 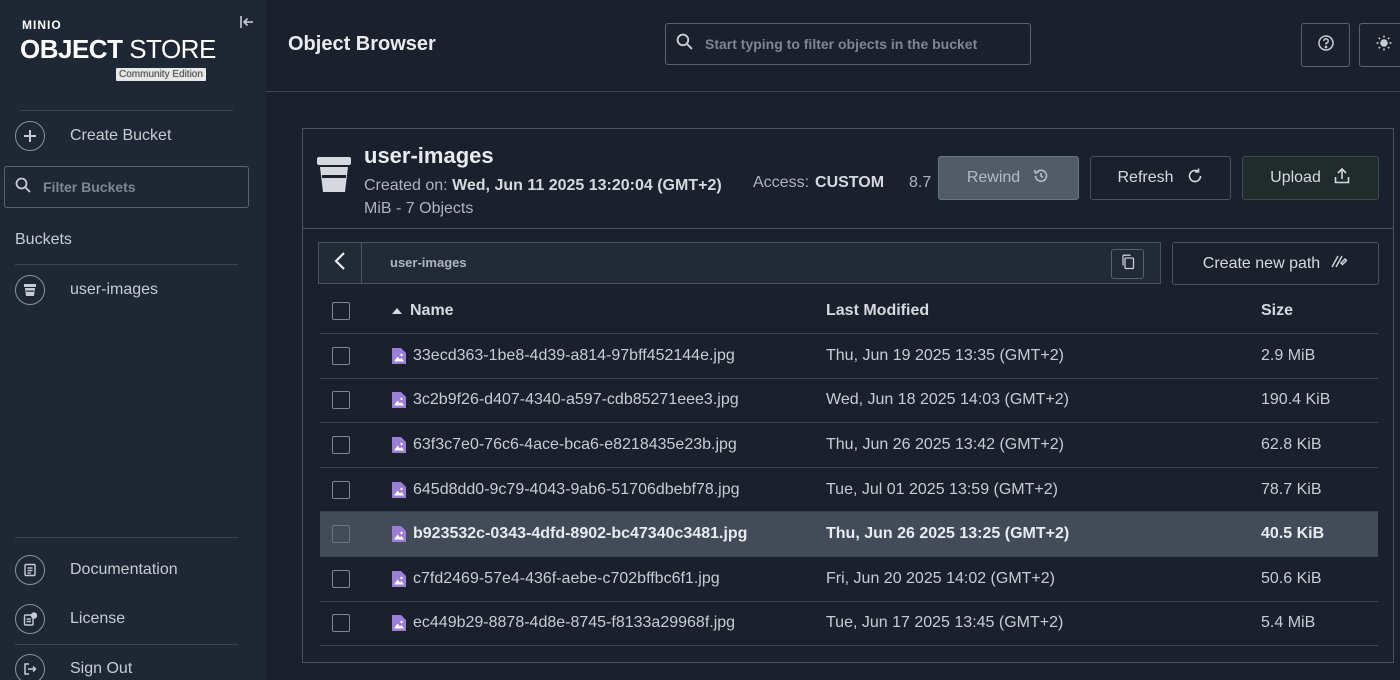 I want to click on object-last-modified: Tue, Jun 17 2025 13:45 (GMT+2), so click(x=945, y=623).